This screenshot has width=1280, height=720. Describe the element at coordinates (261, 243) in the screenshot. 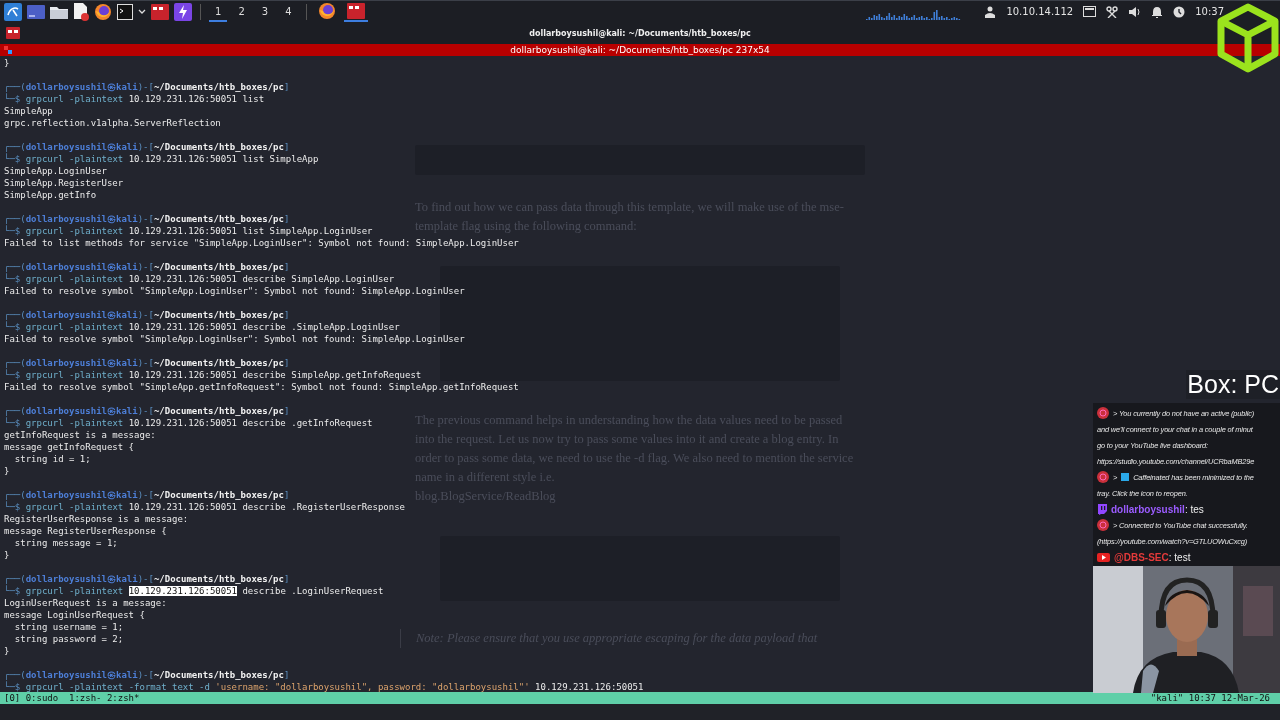

I see `output-line: Failed to list methods for service "SimpleApp.LoginUser": Symbol not found: SimpleApp.LoginUser` at that location.